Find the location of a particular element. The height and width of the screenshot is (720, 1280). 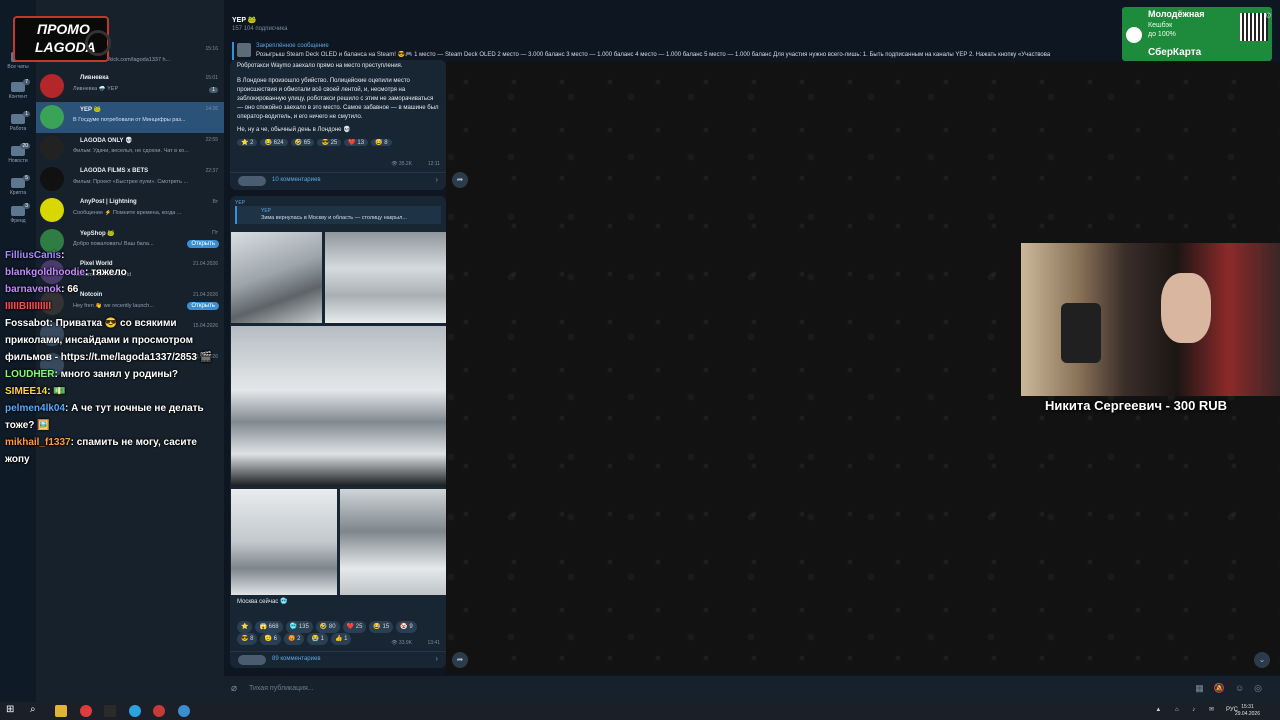

pinned-thumbnail is located at coordinates (244, 50).